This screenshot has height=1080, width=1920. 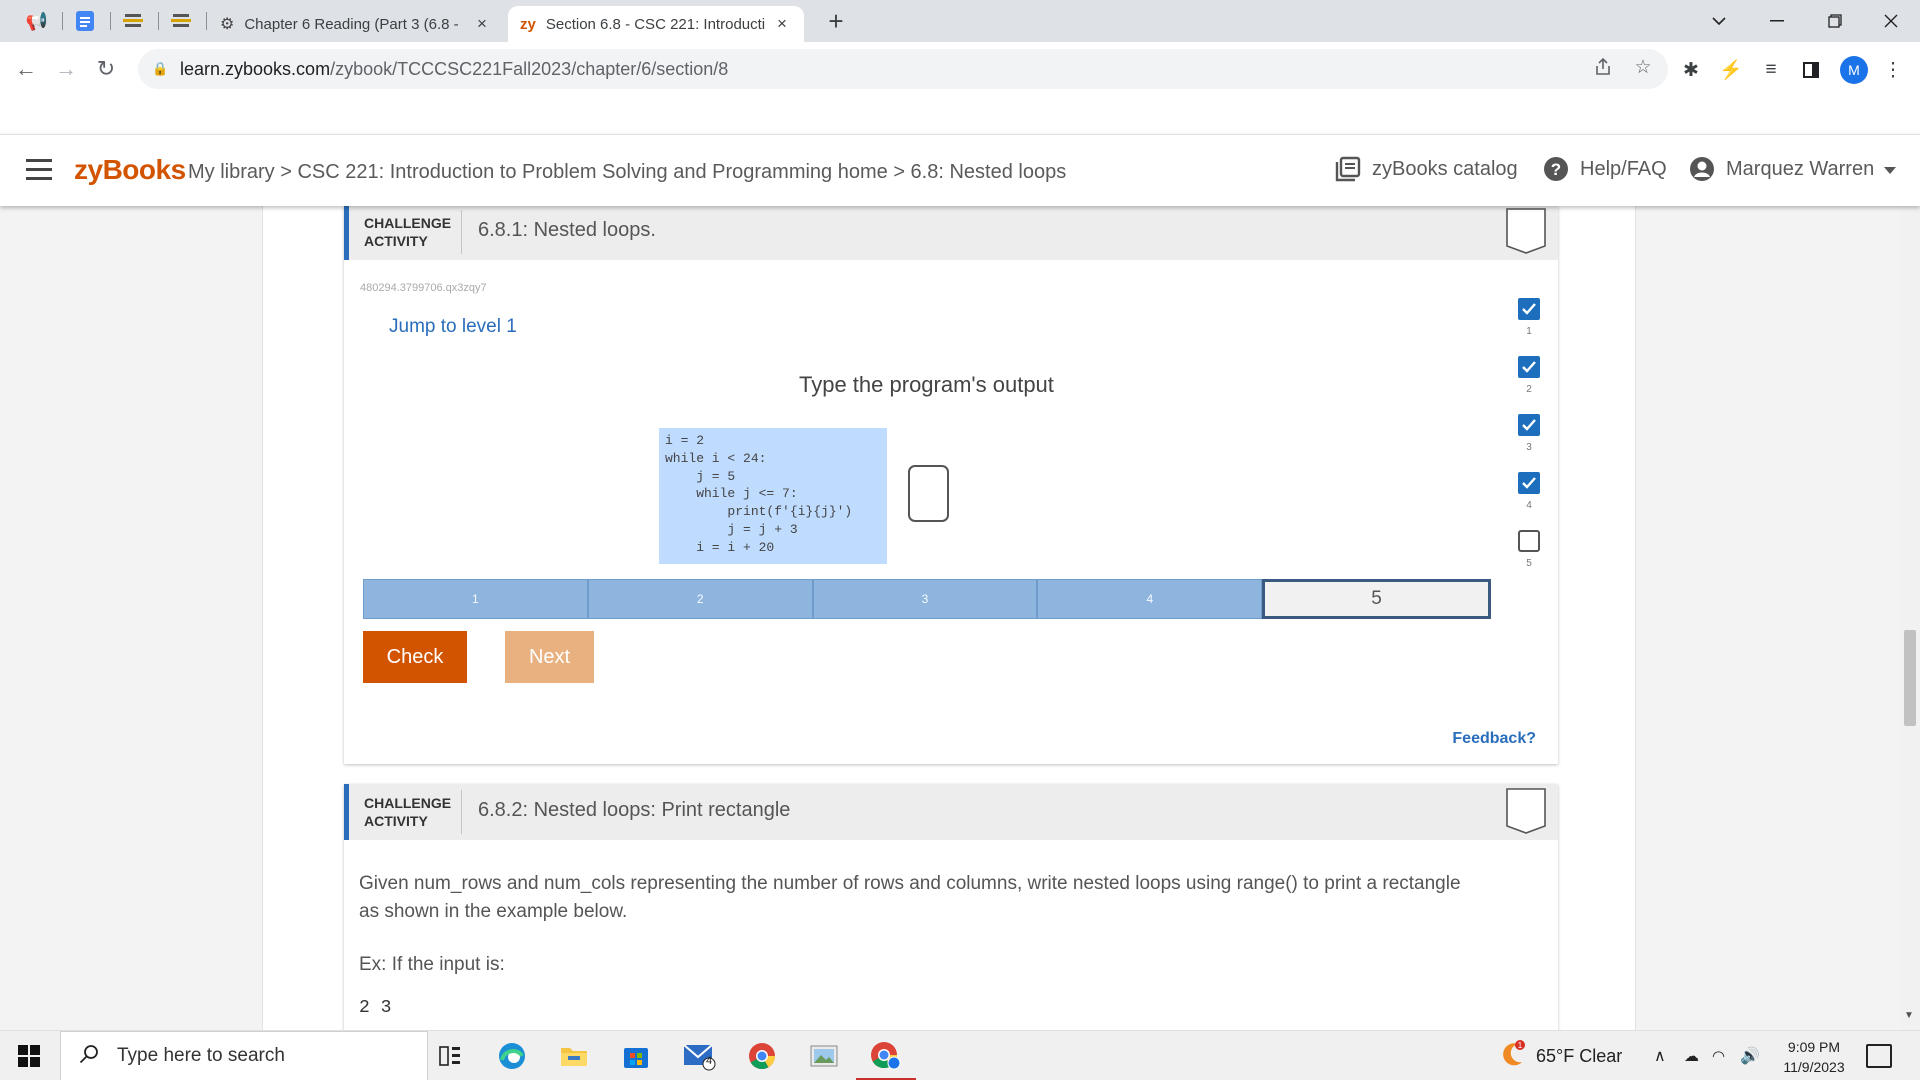 What do you see at coordinates (1891, 21) in the screenshot?
I see `close-window-icon` at bounding box center [1891, 21].